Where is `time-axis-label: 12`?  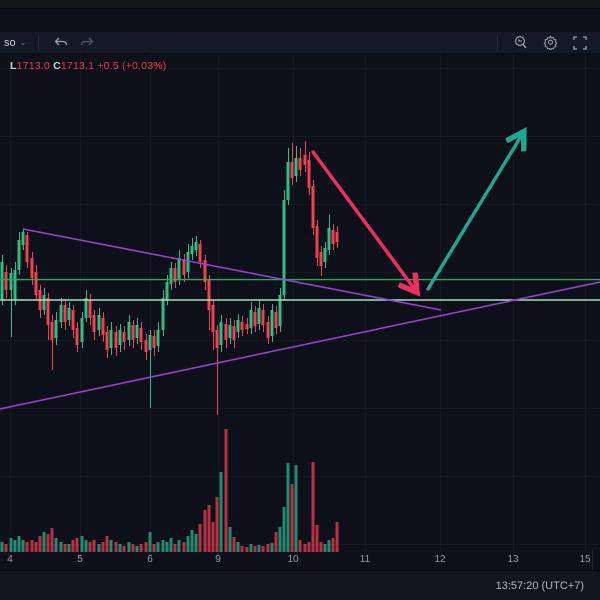
time-axis-label: 12 is located at coordinates (440, 559).